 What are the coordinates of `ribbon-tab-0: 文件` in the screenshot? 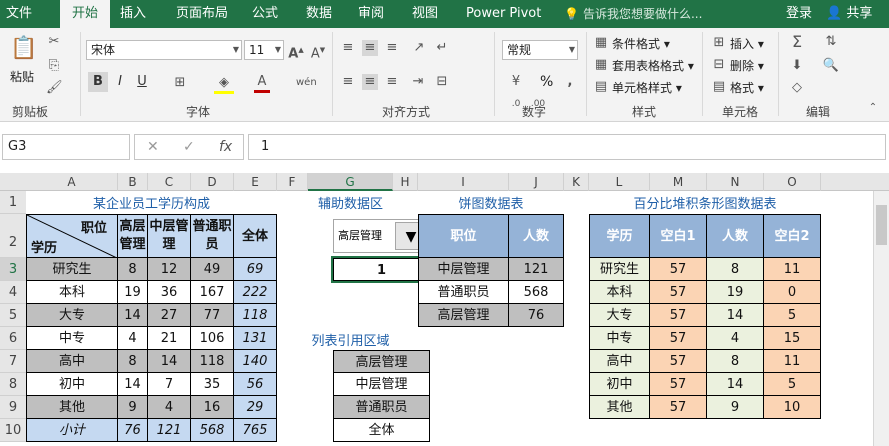 It's located at (26, 14).